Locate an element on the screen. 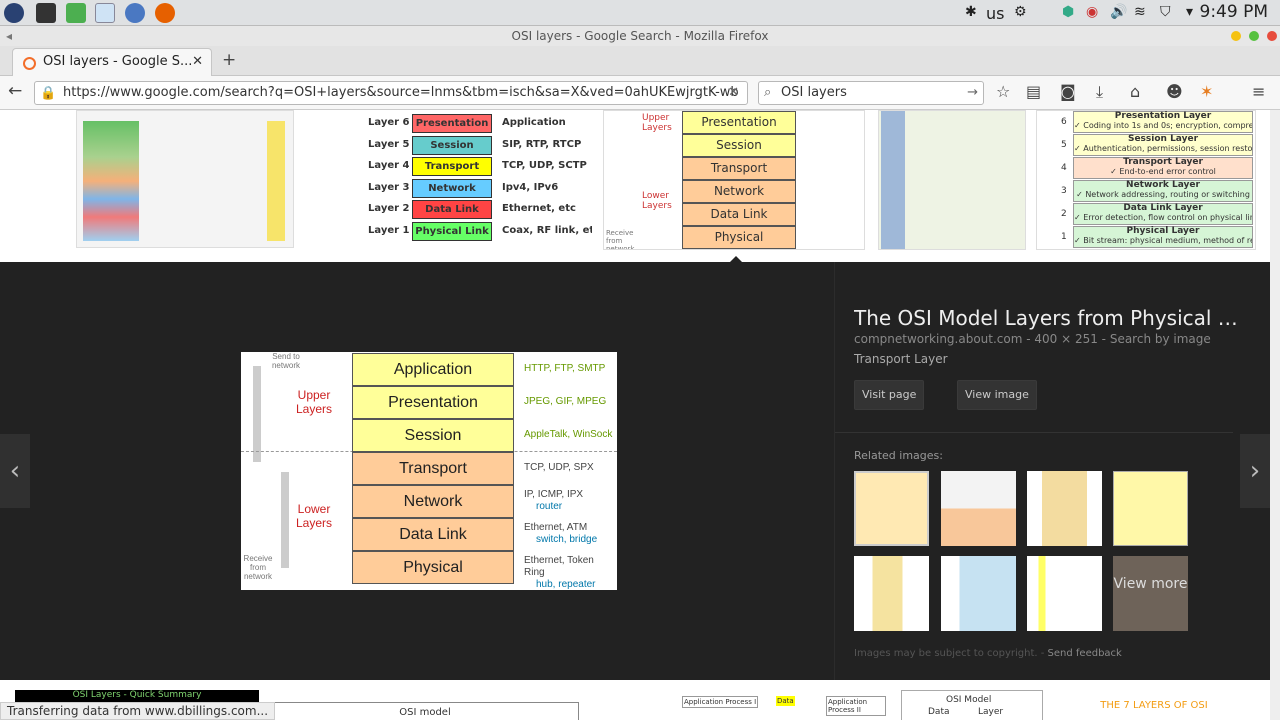 The height and width of the screenshot is (720, 1280). tab-osi-layers: OSI layers - Google S... ✕ is located at coordinates (112, 62).